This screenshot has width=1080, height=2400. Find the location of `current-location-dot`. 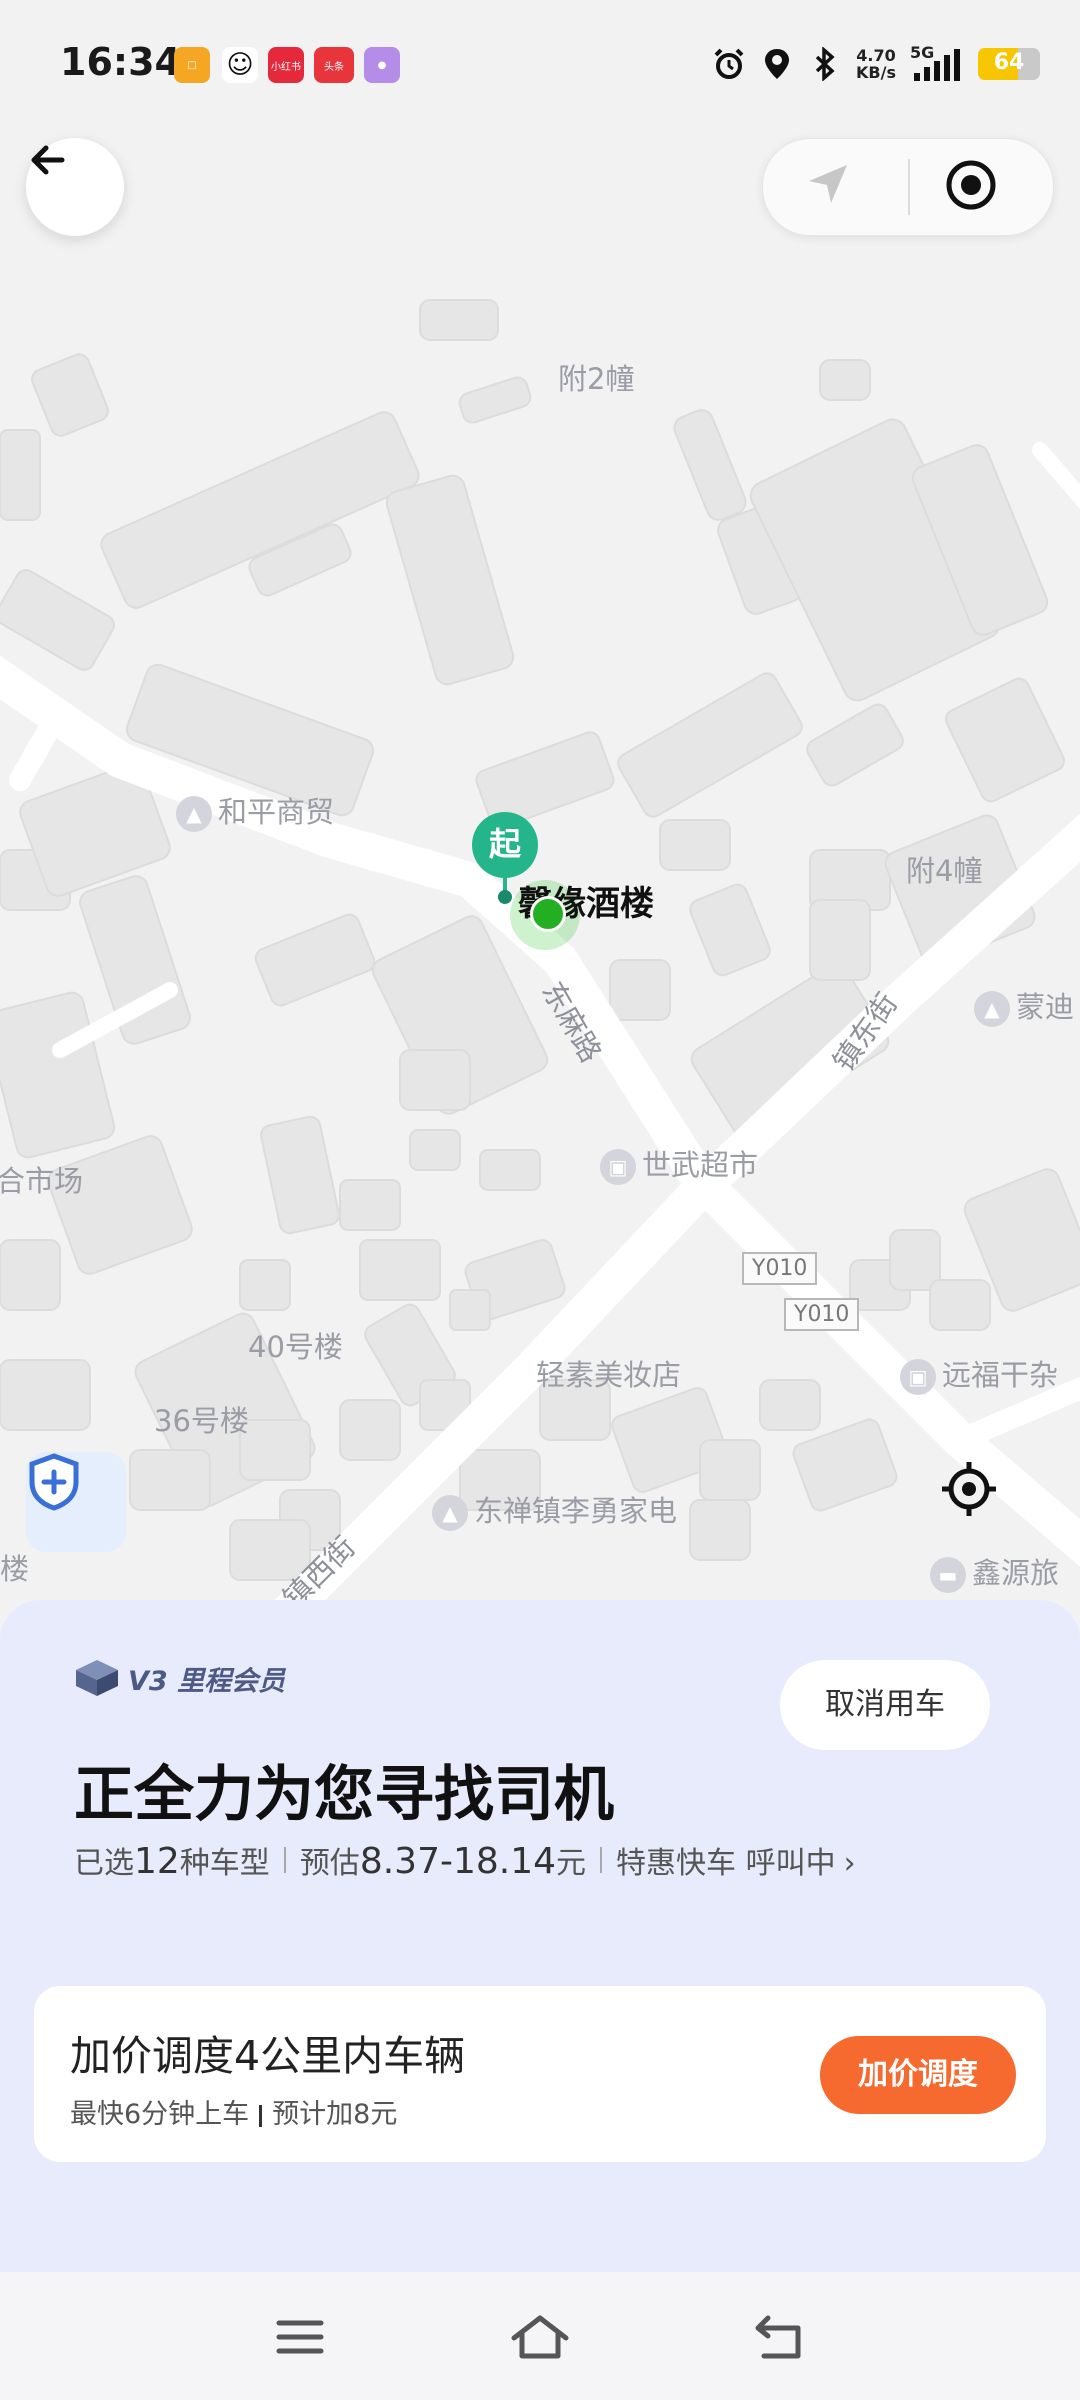

current-location-dot is located at coordinates (548, 914).